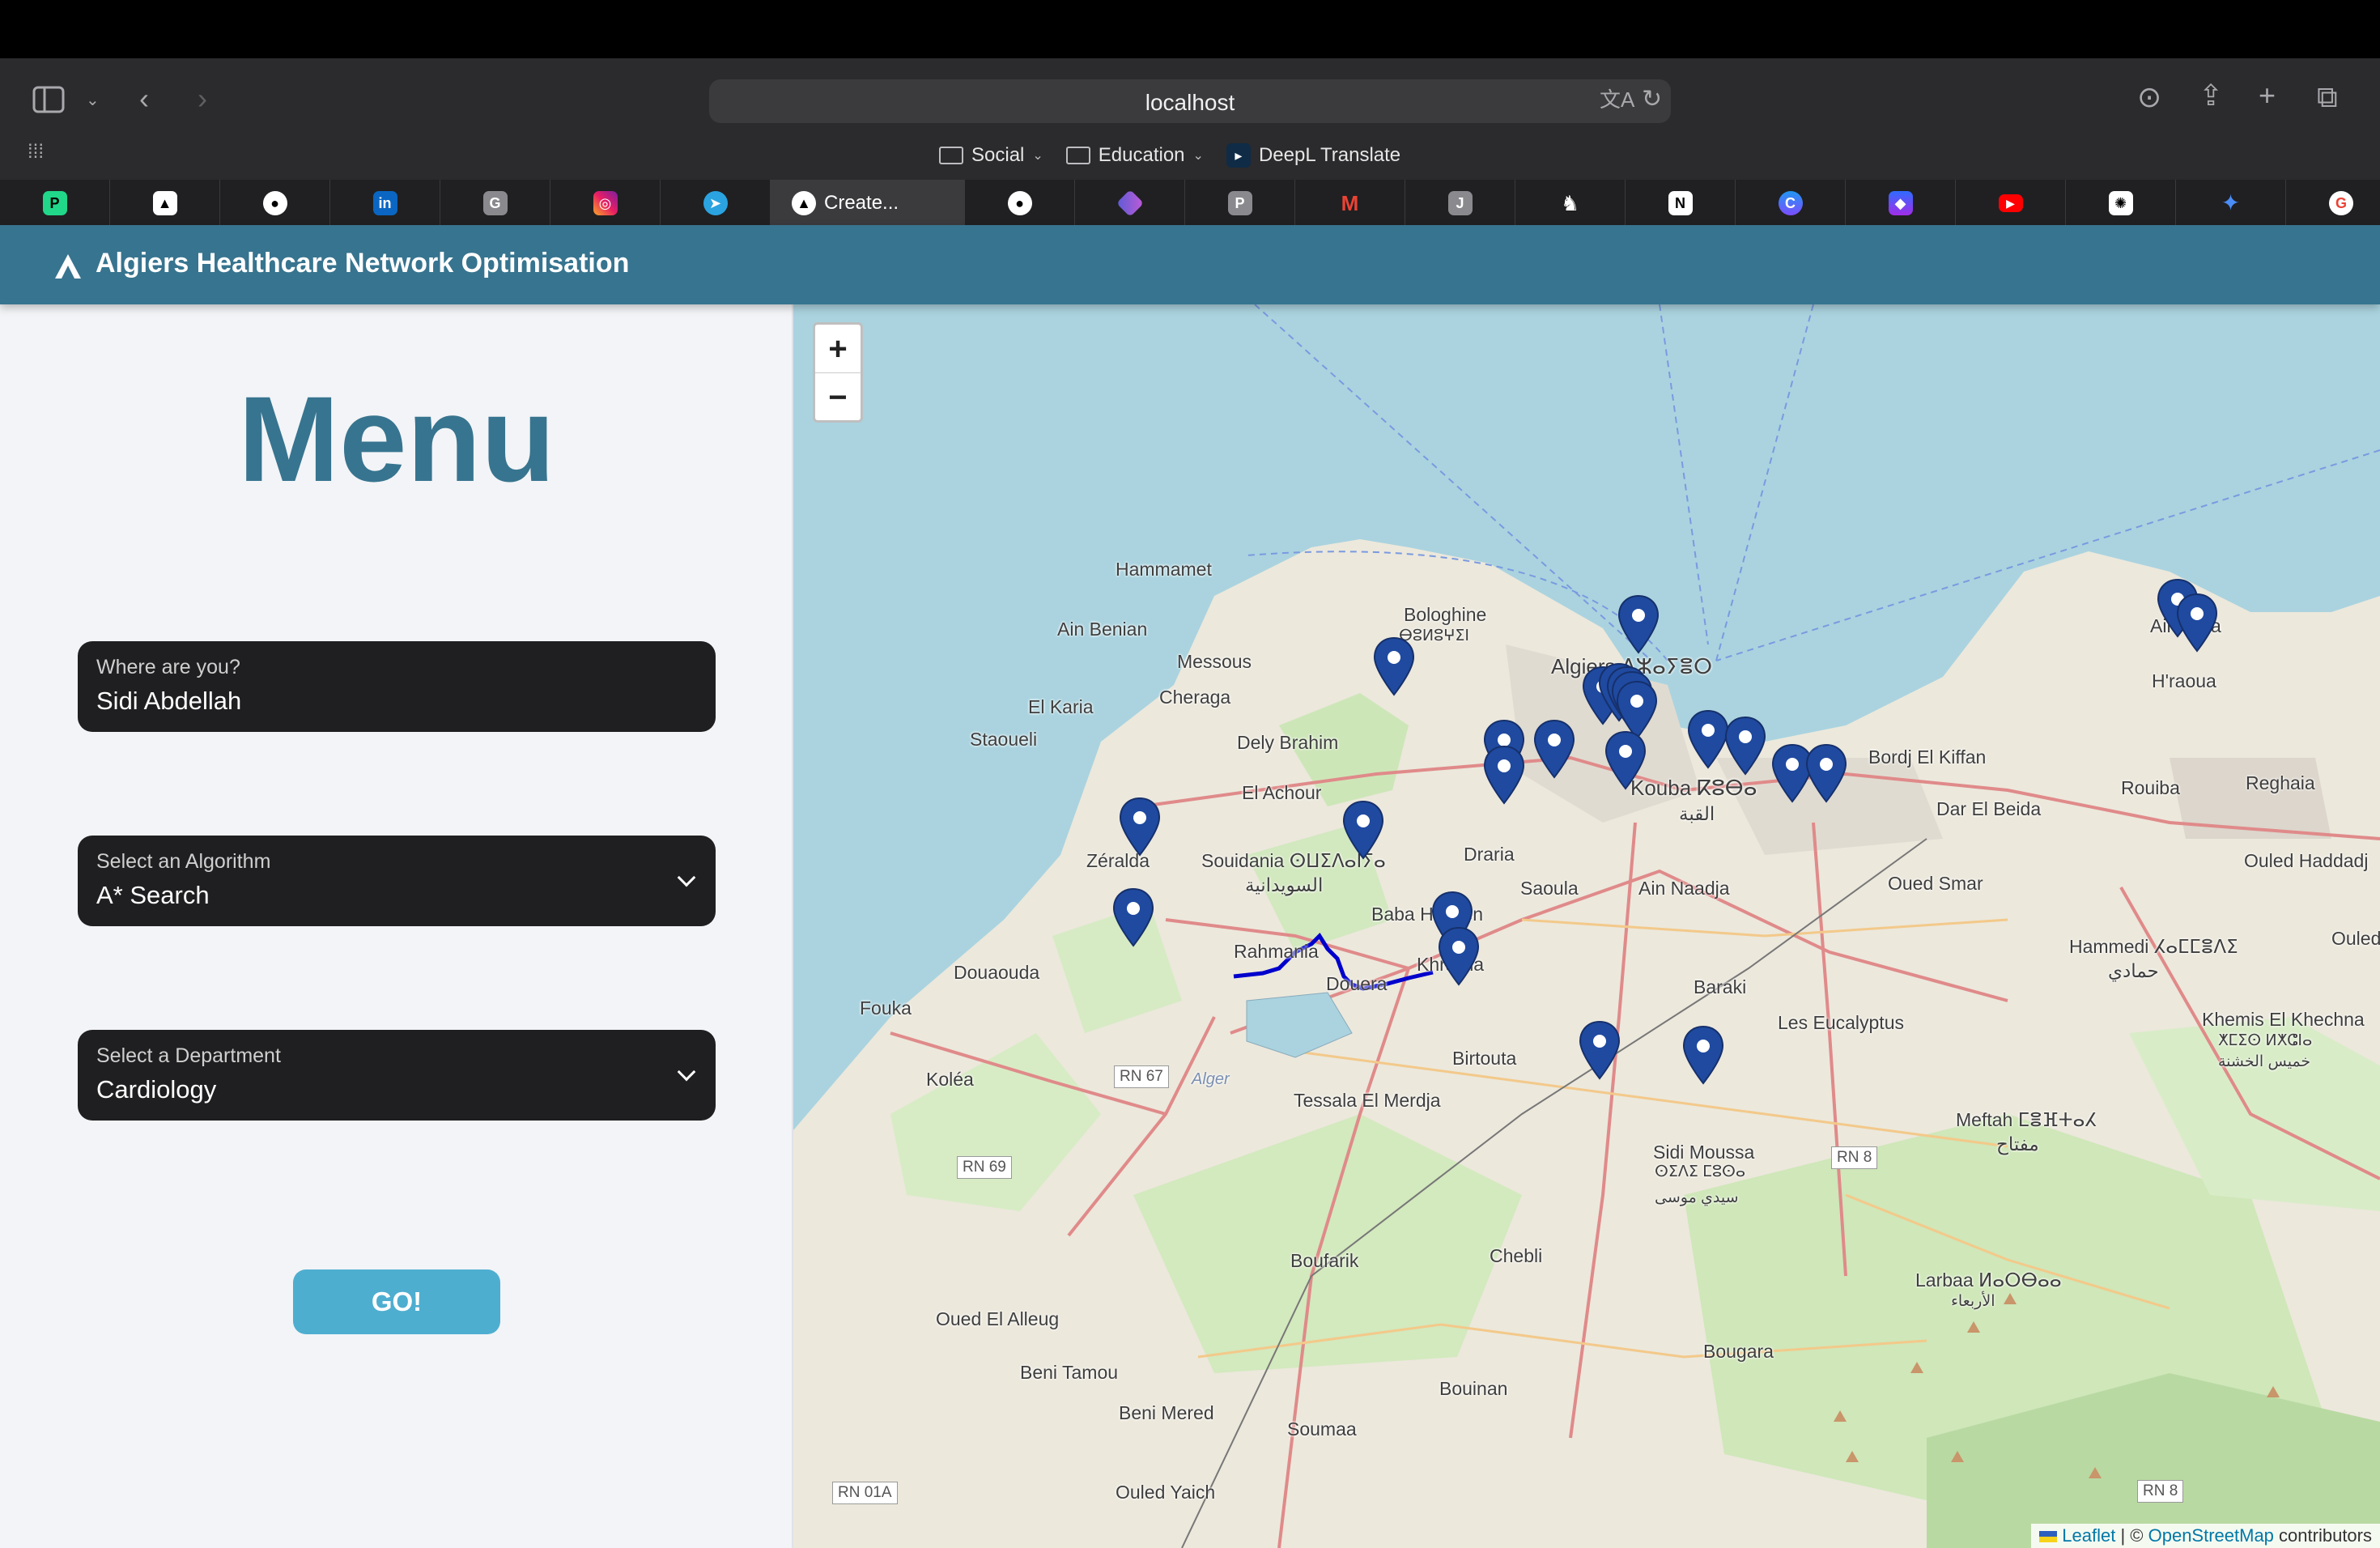  I want to click on tab-c: C, so click(1791, 202).